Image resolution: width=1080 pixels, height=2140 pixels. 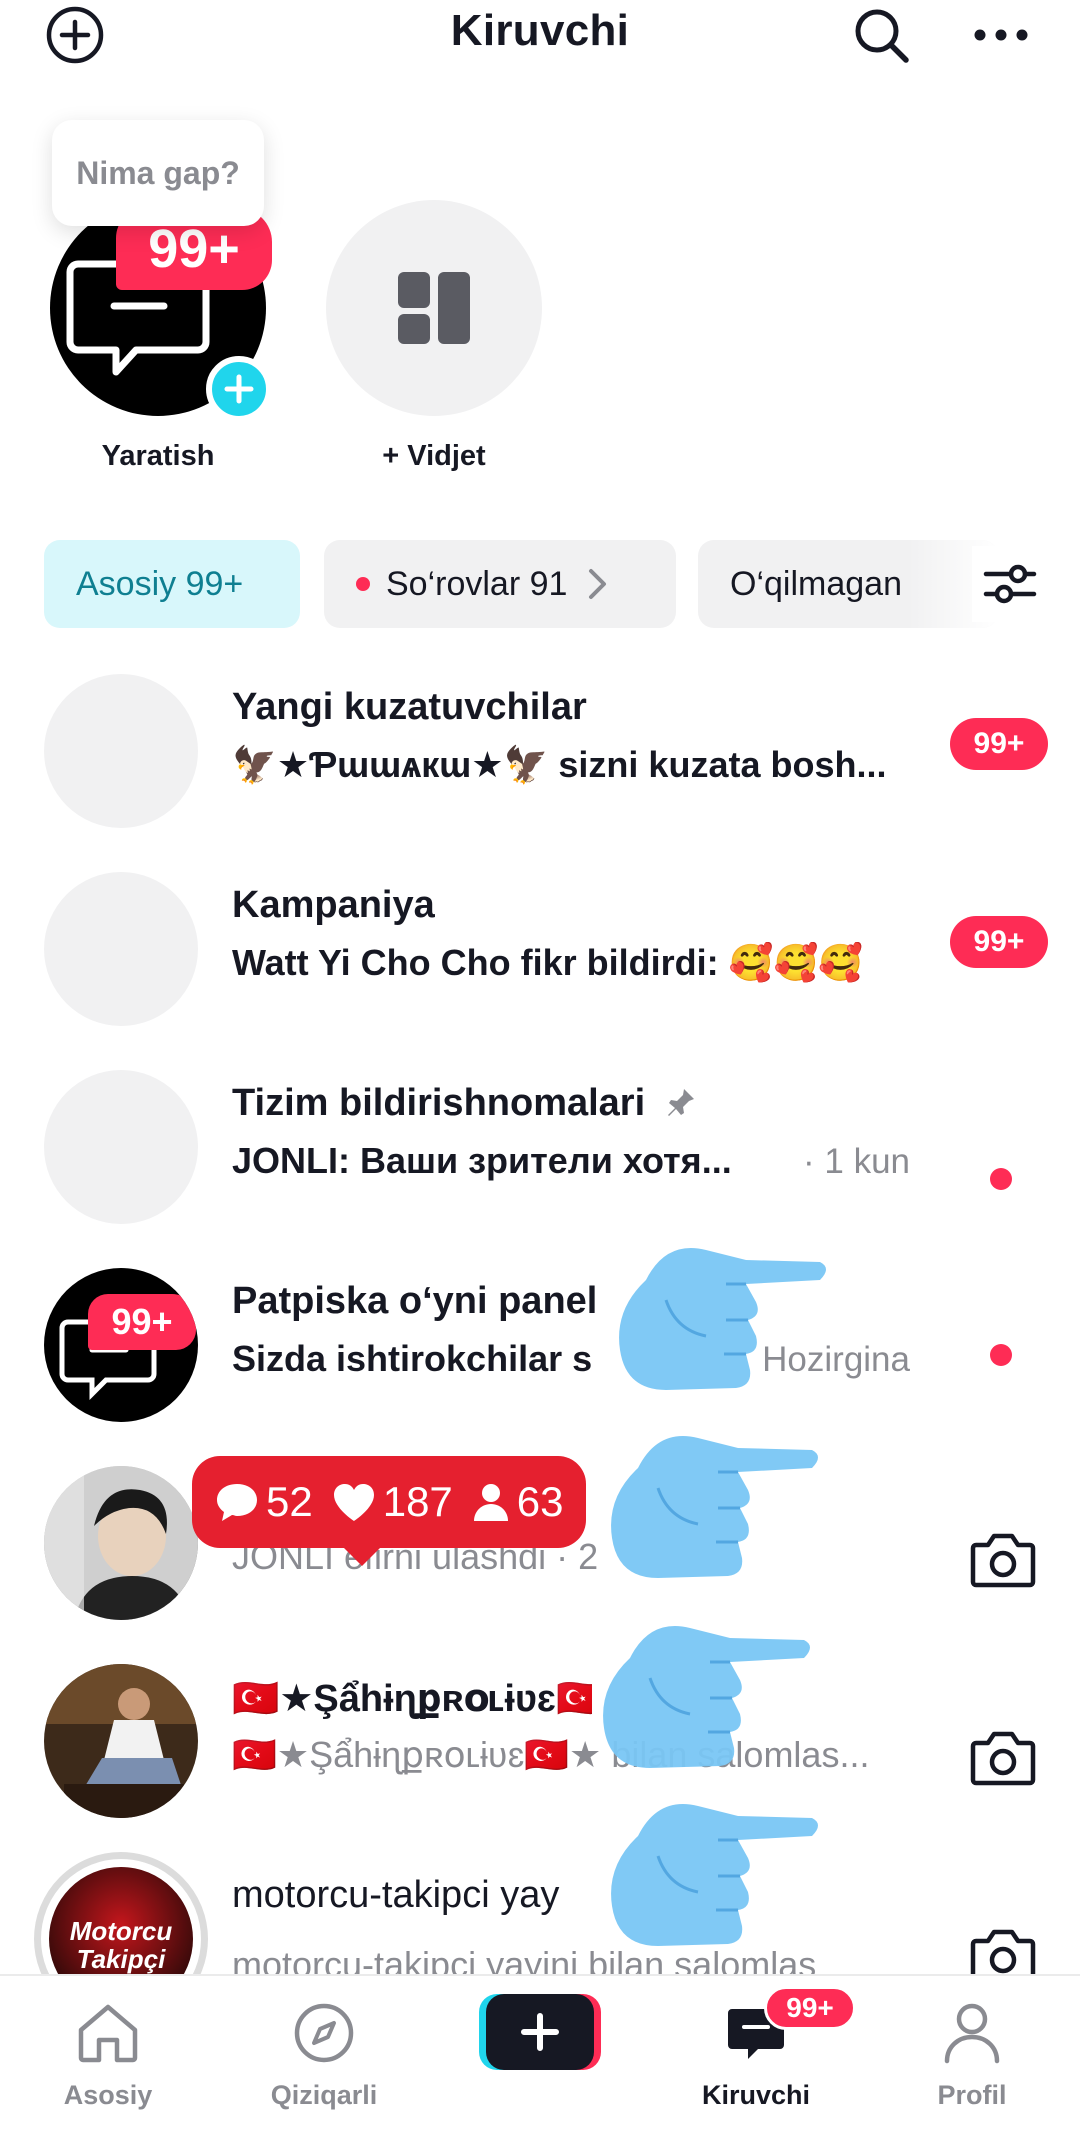 What do you see at coordinates (324, 2033) in the screenshot?
I see `compass-icon` at bounding box center [324, 2033].